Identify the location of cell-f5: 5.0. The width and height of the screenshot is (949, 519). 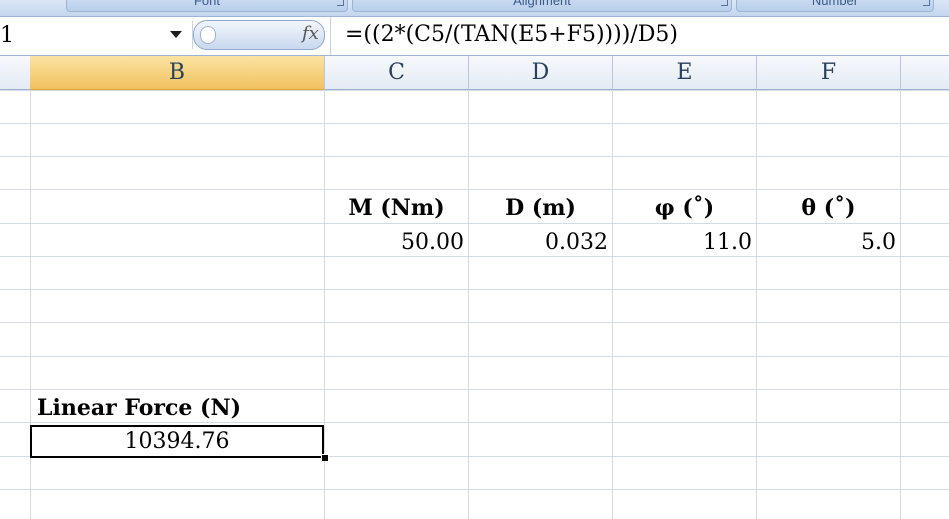
(826, 242).